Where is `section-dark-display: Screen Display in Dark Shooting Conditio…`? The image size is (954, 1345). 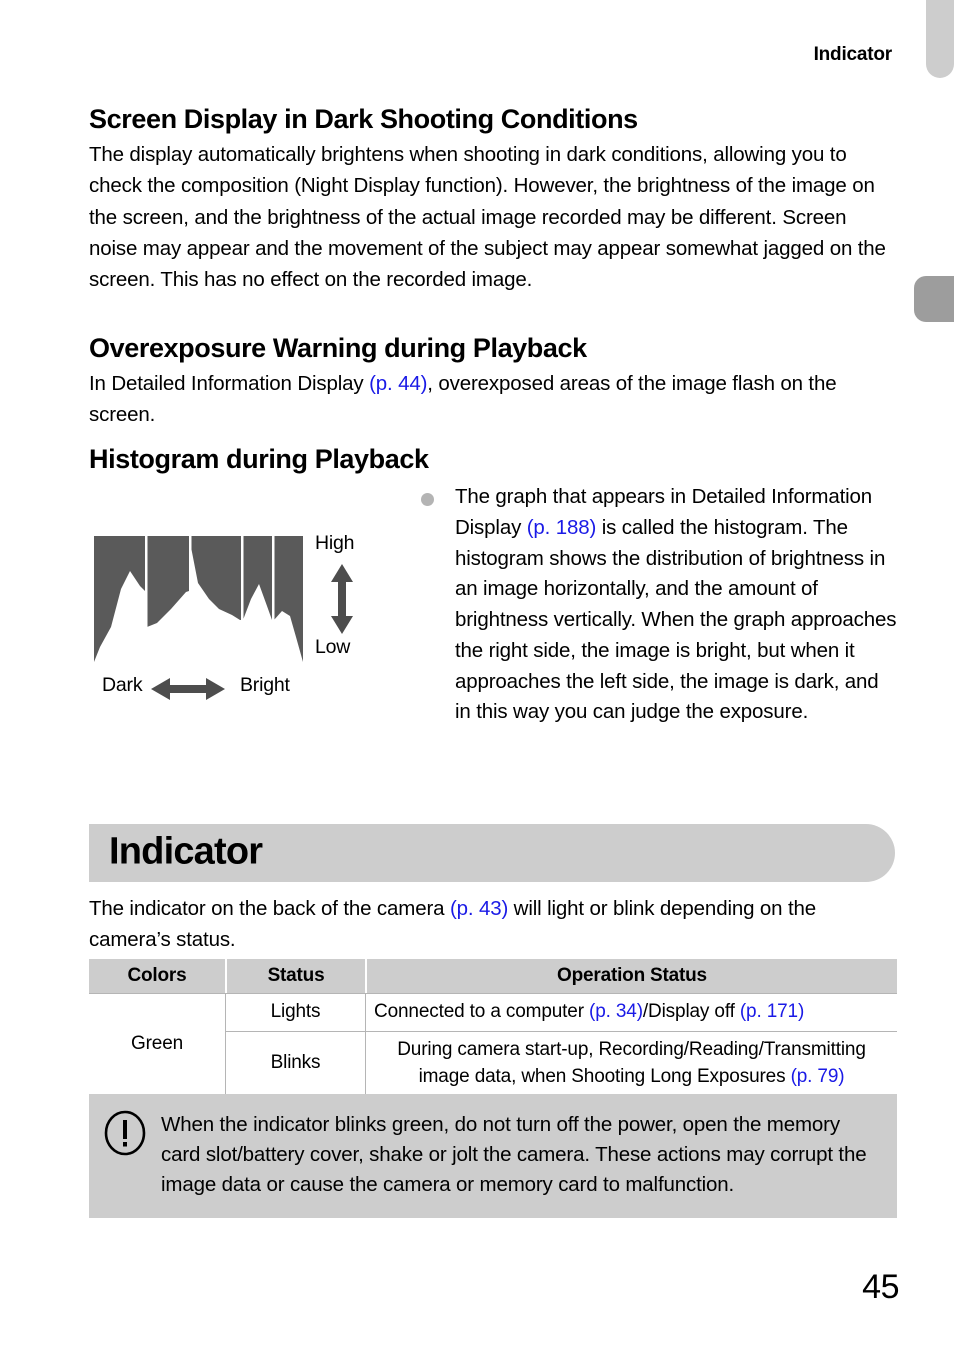
section-dark-display: Screen Display in Dark Shooting Conditio… is located at coordinates (494, 200).